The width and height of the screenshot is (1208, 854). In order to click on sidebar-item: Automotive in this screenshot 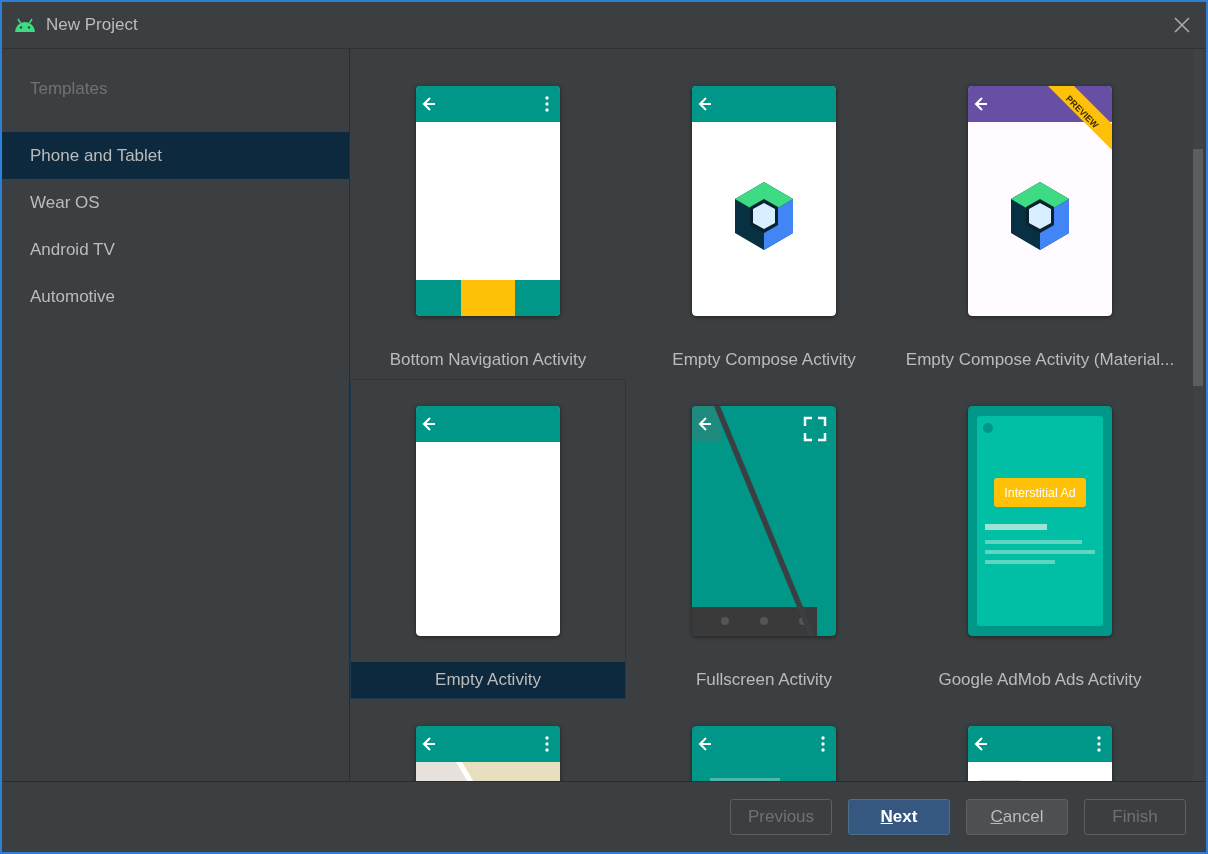, I will do `click(175, 296)`.